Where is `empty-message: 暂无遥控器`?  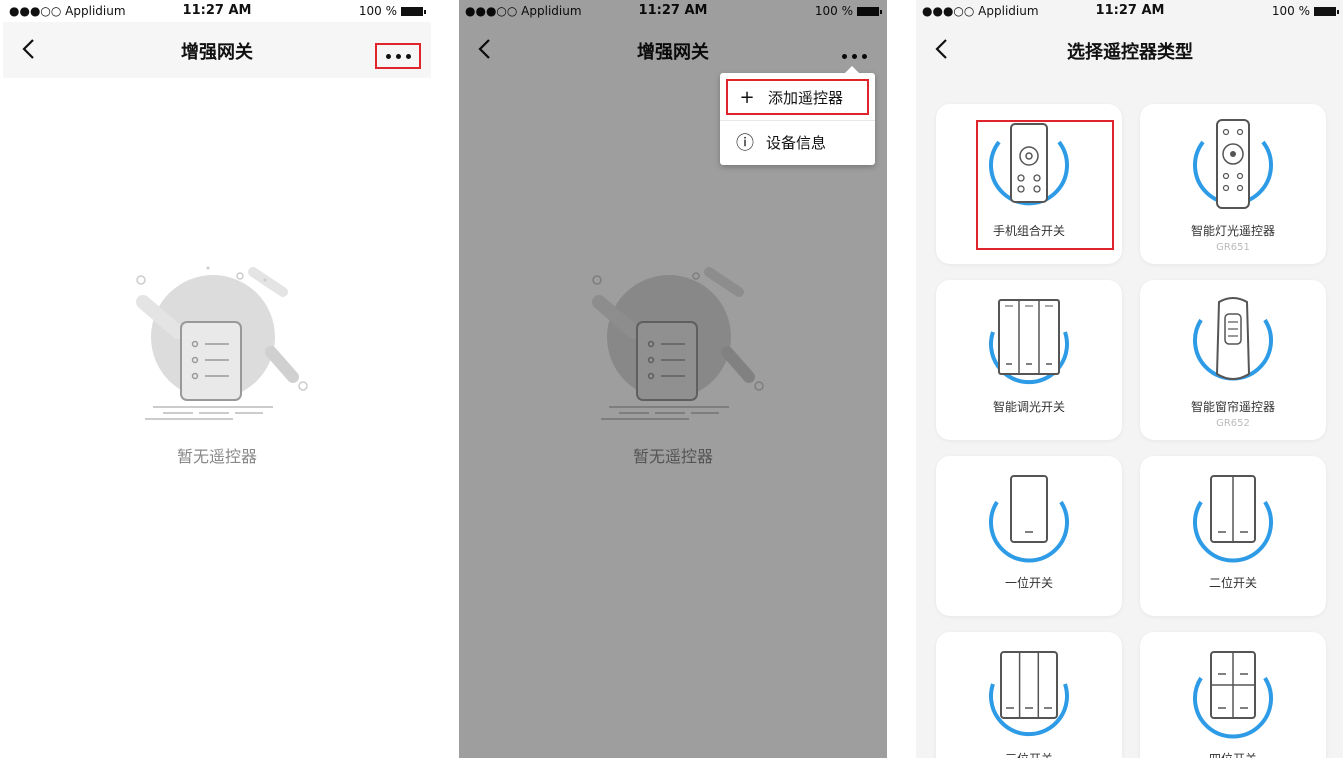 empty-message: 暂无遥控器 is located at coordinates (216, 456).